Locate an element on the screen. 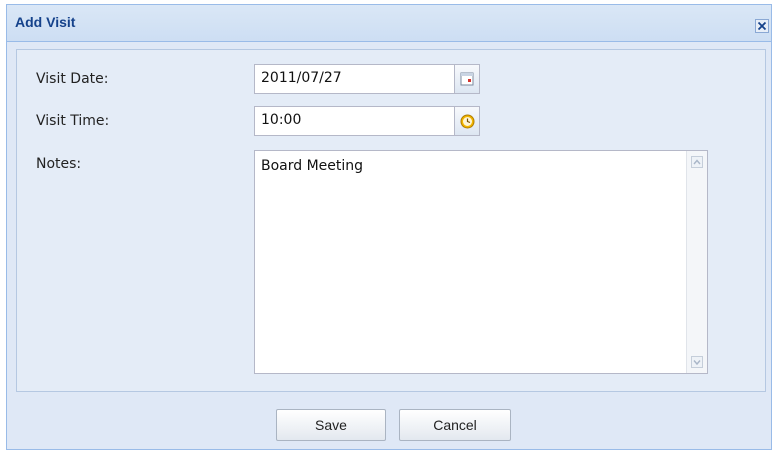 The image size is (772, 450). dialog-titlebar: Add Visit is located at coordinates (389, 23).